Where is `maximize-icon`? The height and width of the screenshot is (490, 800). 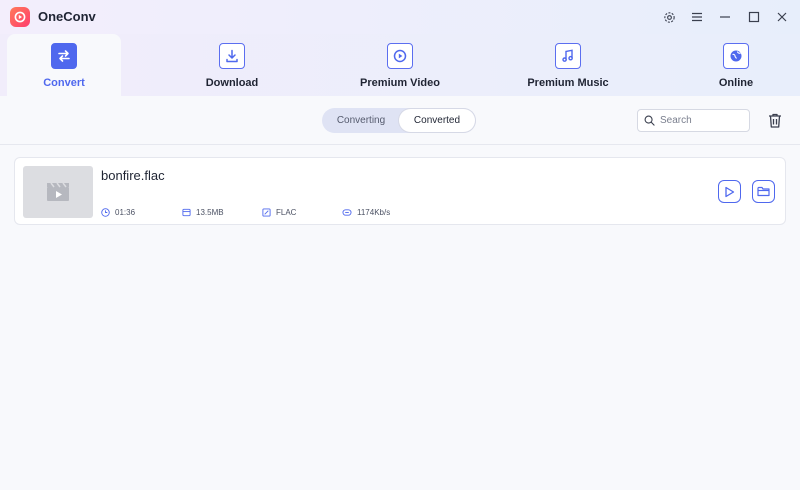
maximize-icon is located at coordinates (754, 17).